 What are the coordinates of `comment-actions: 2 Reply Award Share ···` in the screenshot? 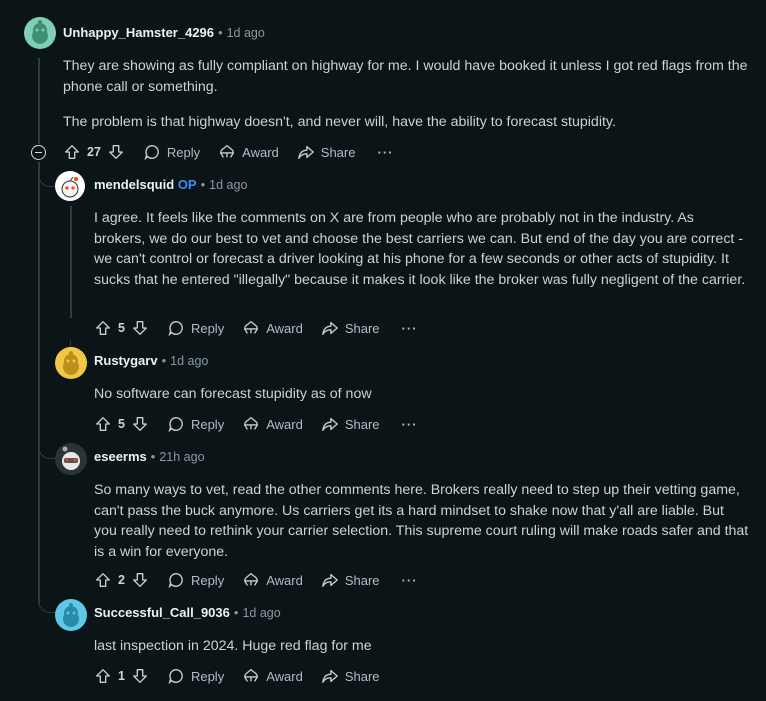 It's located at (256, 580).